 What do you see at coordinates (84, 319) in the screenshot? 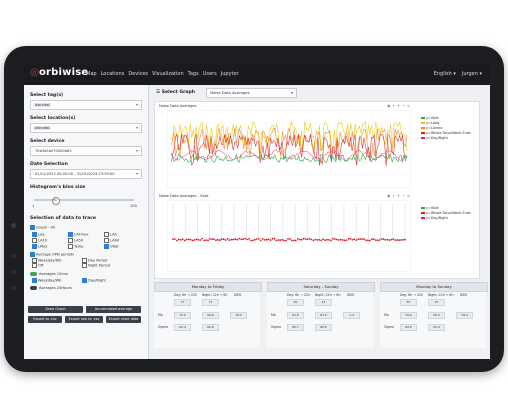
I see `export-raw-csv-button: Export raw to .csv` at bounding box center [84, 319].